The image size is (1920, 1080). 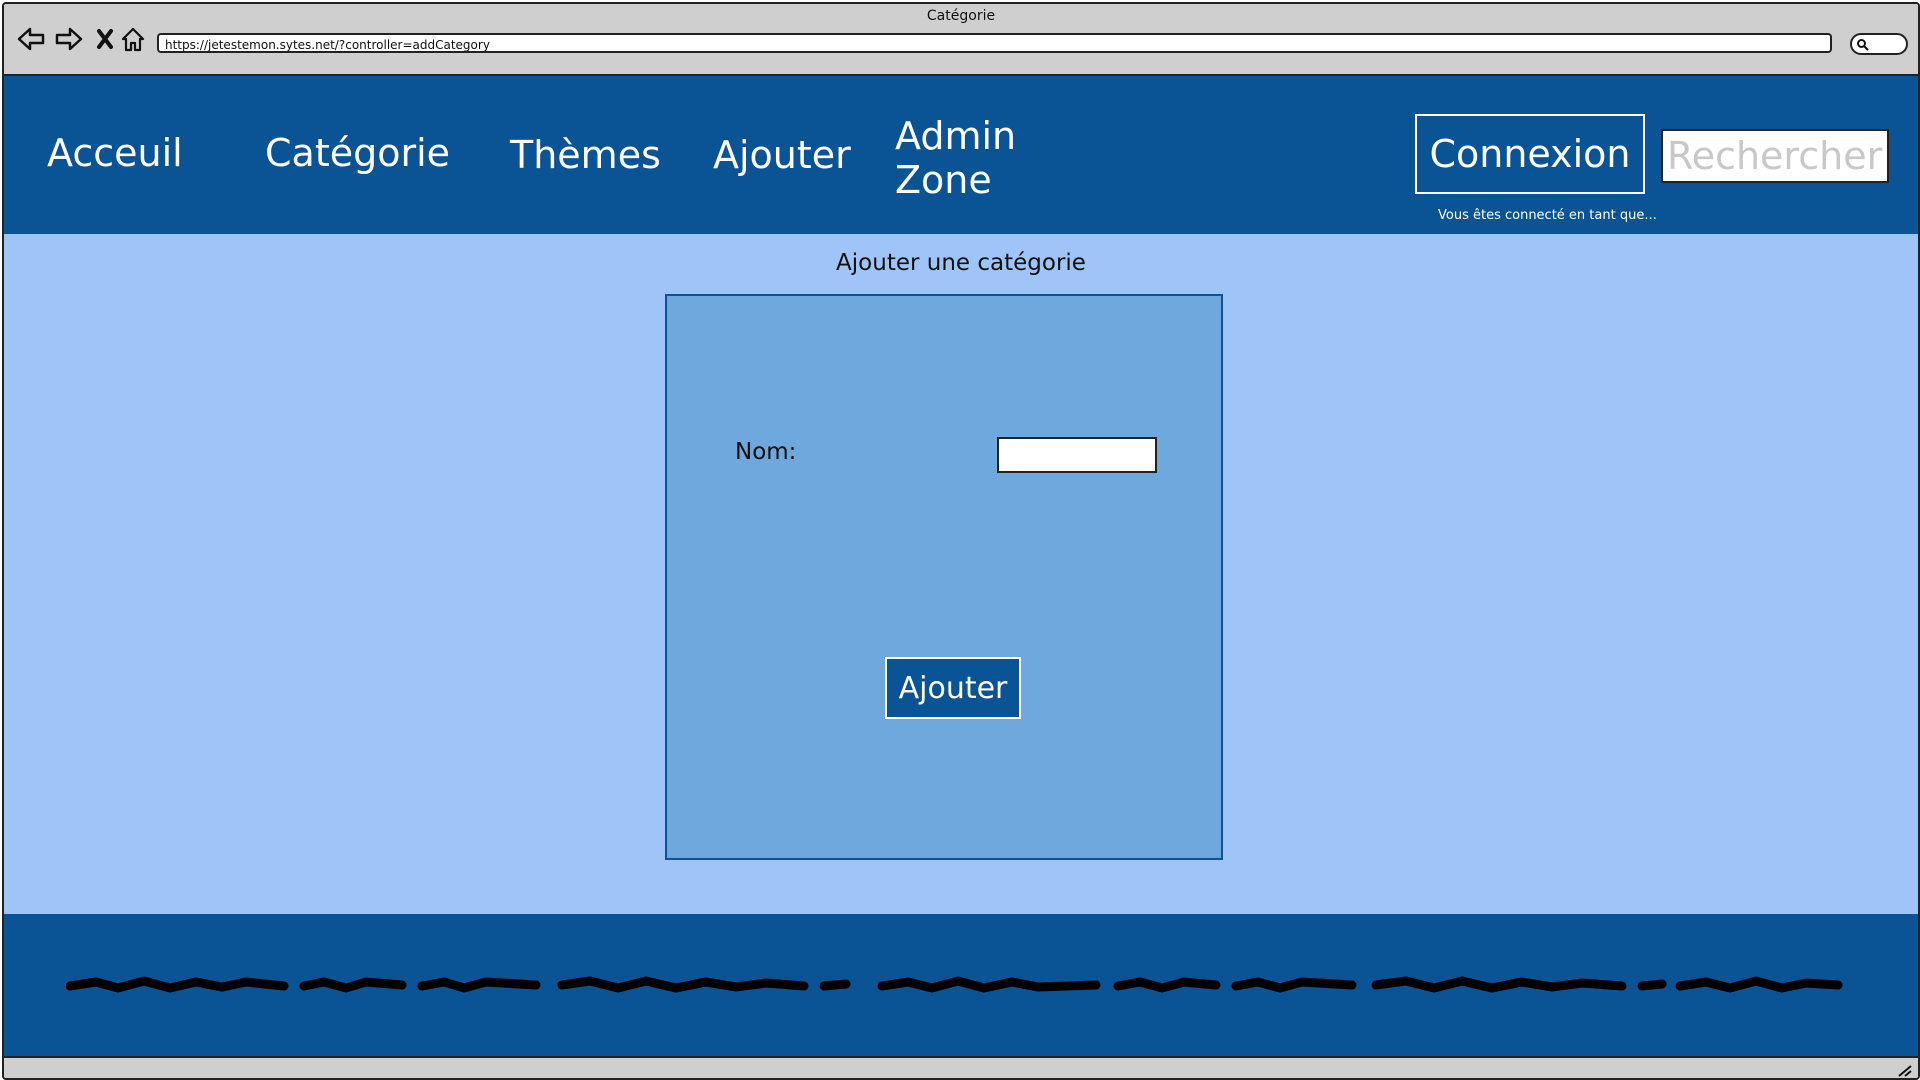 What do you see at coordinates (357, 153) in the screenshot?
I see `menu-item-category: Catégorie` at bounding box center [357, 153].